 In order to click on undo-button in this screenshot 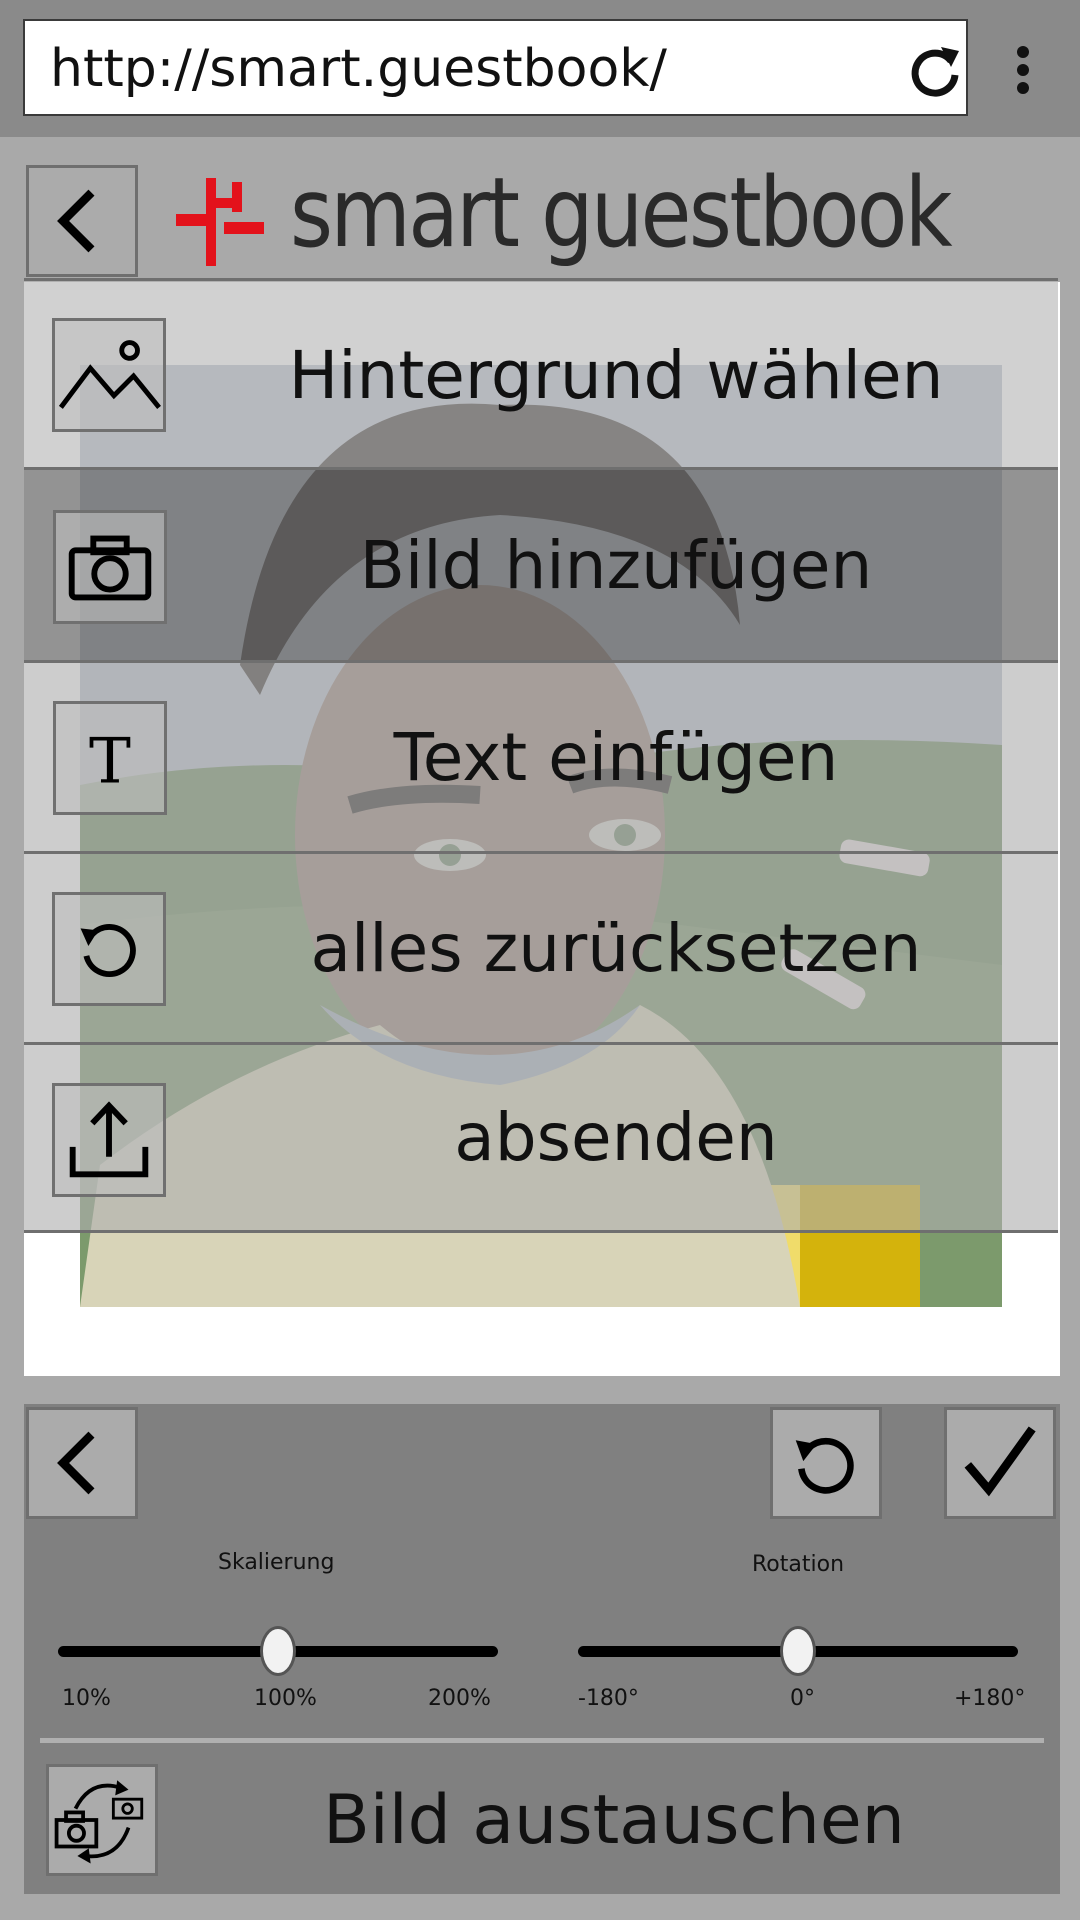, I will do `click(826, 1463)`.